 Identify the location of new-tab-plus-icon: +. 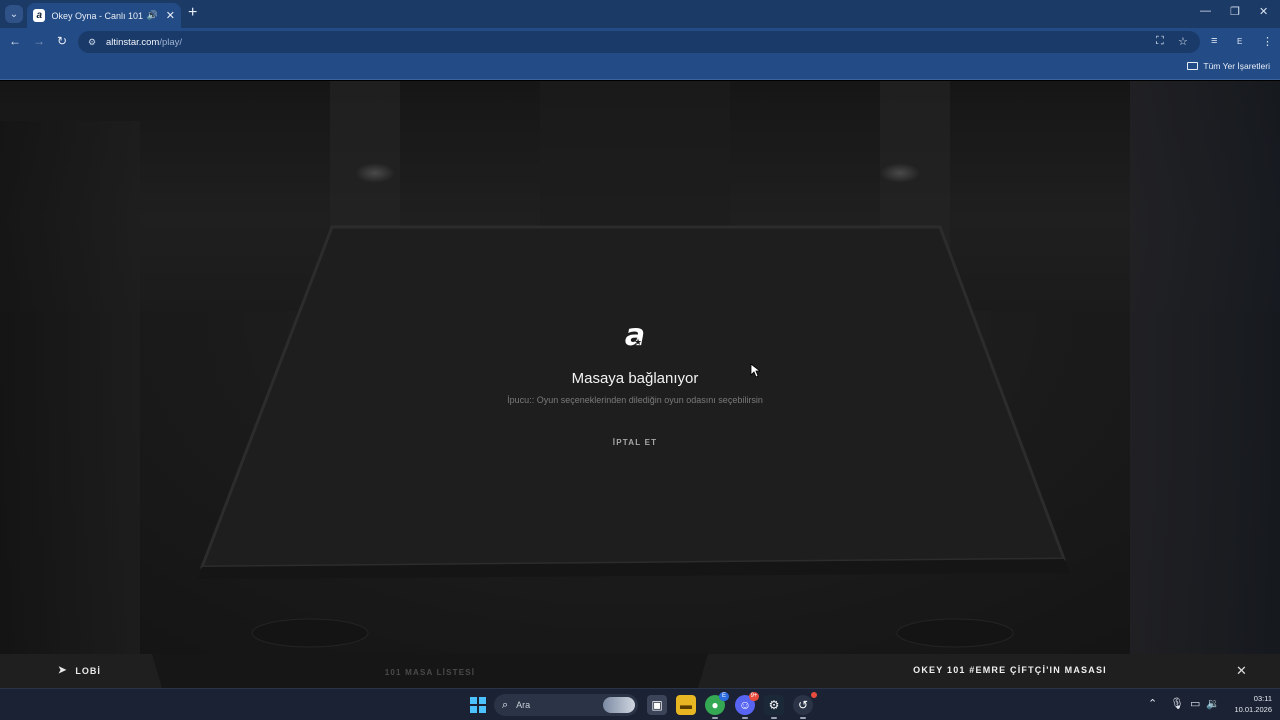
(192, 13).